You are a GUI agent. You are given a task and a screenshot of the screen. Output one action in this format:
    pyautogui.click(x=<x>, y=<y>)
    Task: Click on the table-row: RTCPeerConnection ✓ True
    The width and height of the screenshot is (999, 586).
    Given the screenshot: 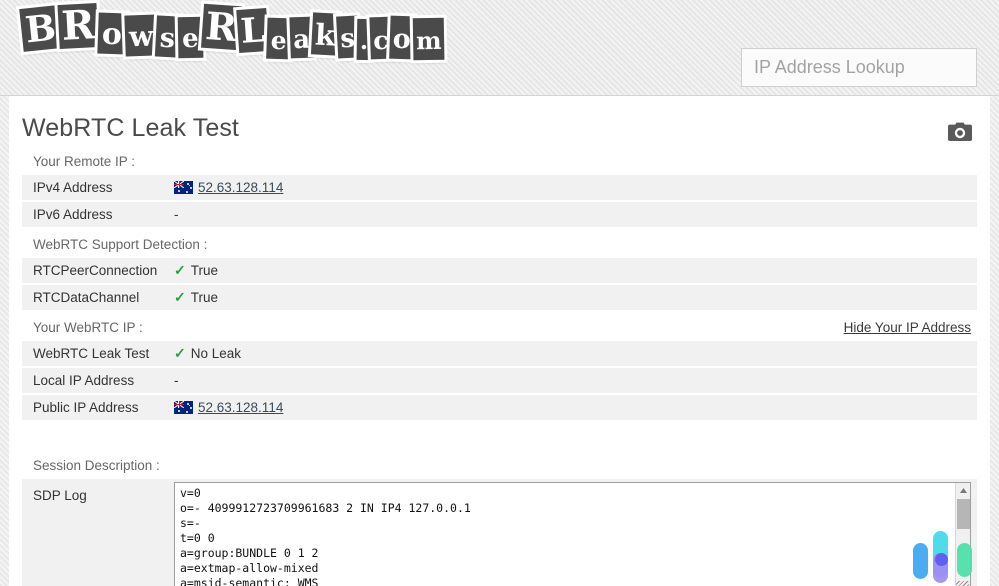 What is the action you would take?
    pyautogui.click(x=499, y=271)
    